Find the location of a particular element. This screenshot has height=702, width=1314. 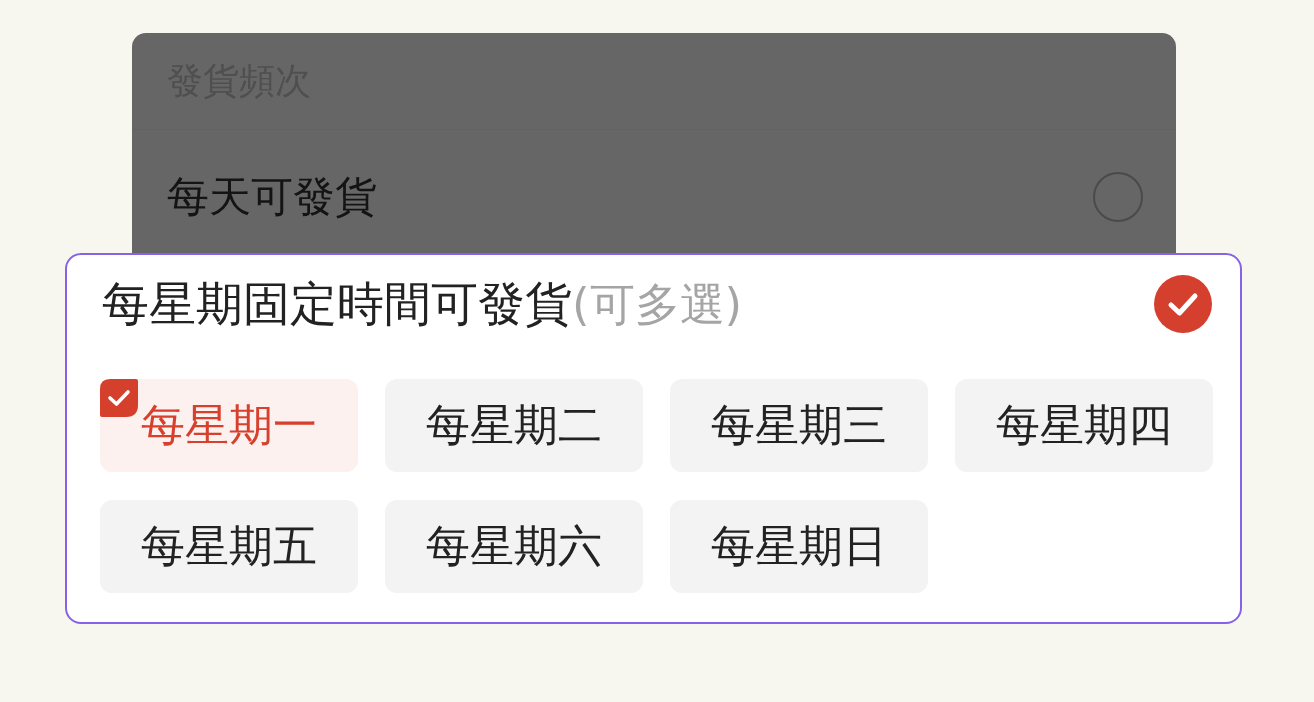

radio-circle is located at coordinates (1118, 197).